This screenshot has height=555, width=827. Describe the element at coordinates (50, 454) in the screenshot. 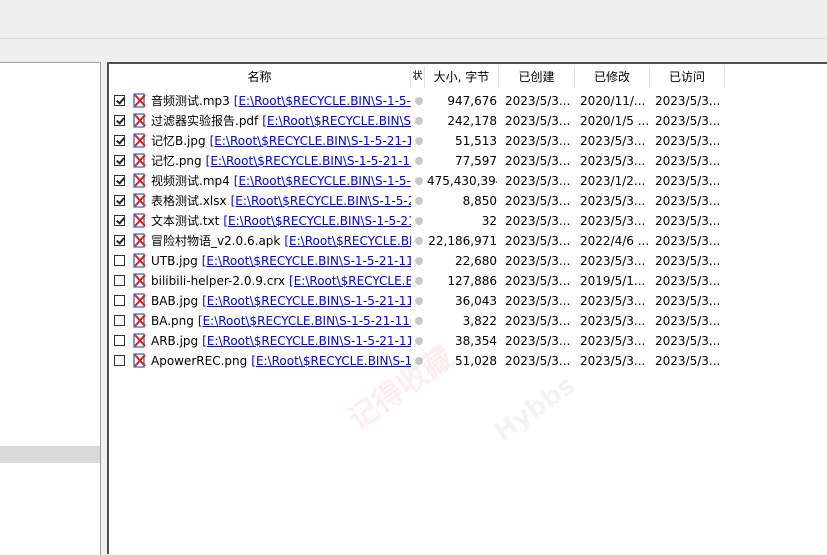

I see `tree-selected-item` at that location.